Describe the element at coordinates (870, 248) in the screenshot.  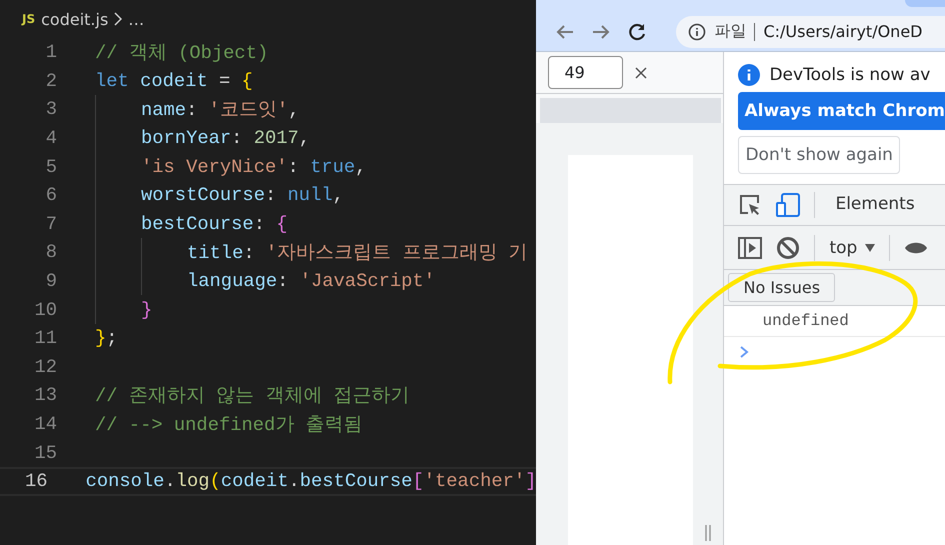
I see `caret-icon` at that location.